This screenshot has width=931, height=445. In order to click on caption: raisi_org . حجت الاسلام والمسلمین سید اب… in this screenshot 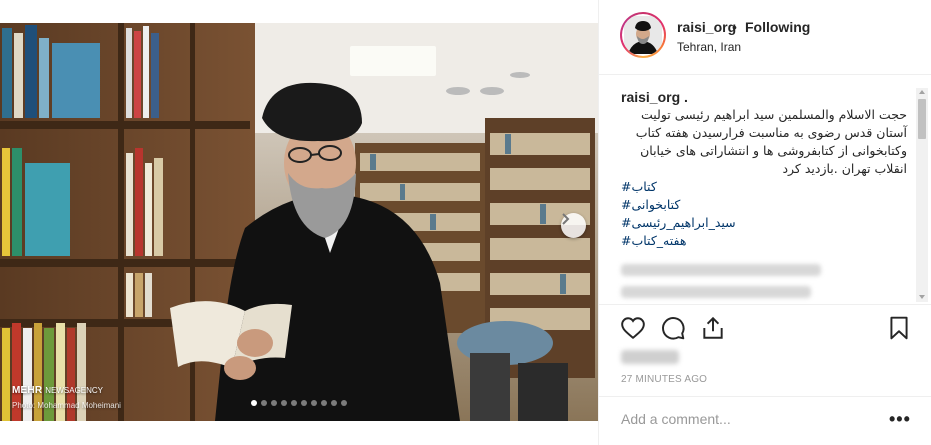, I will do `click(764, 193)`.